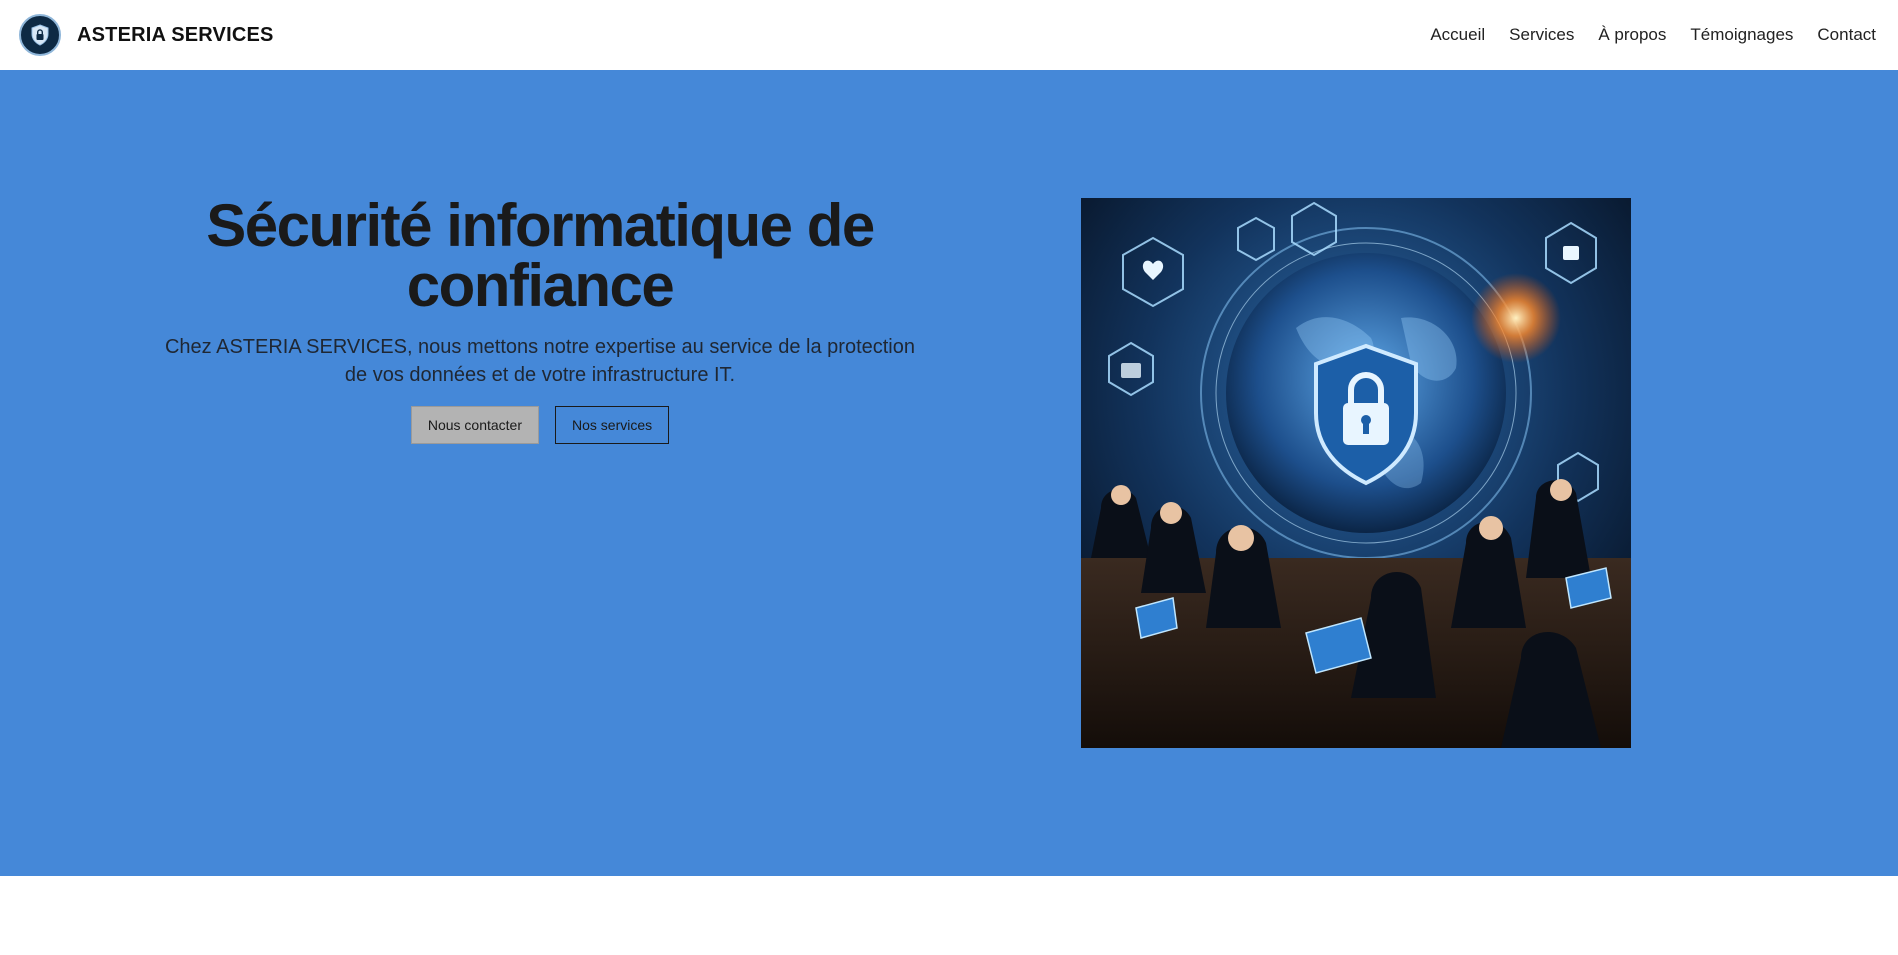 This screenshot has height=955, width=1898. What do you see at coordinates (1541, 35) in the screenshot?
I see `nav-link-services: Services` at bounding box center [1541, 35].